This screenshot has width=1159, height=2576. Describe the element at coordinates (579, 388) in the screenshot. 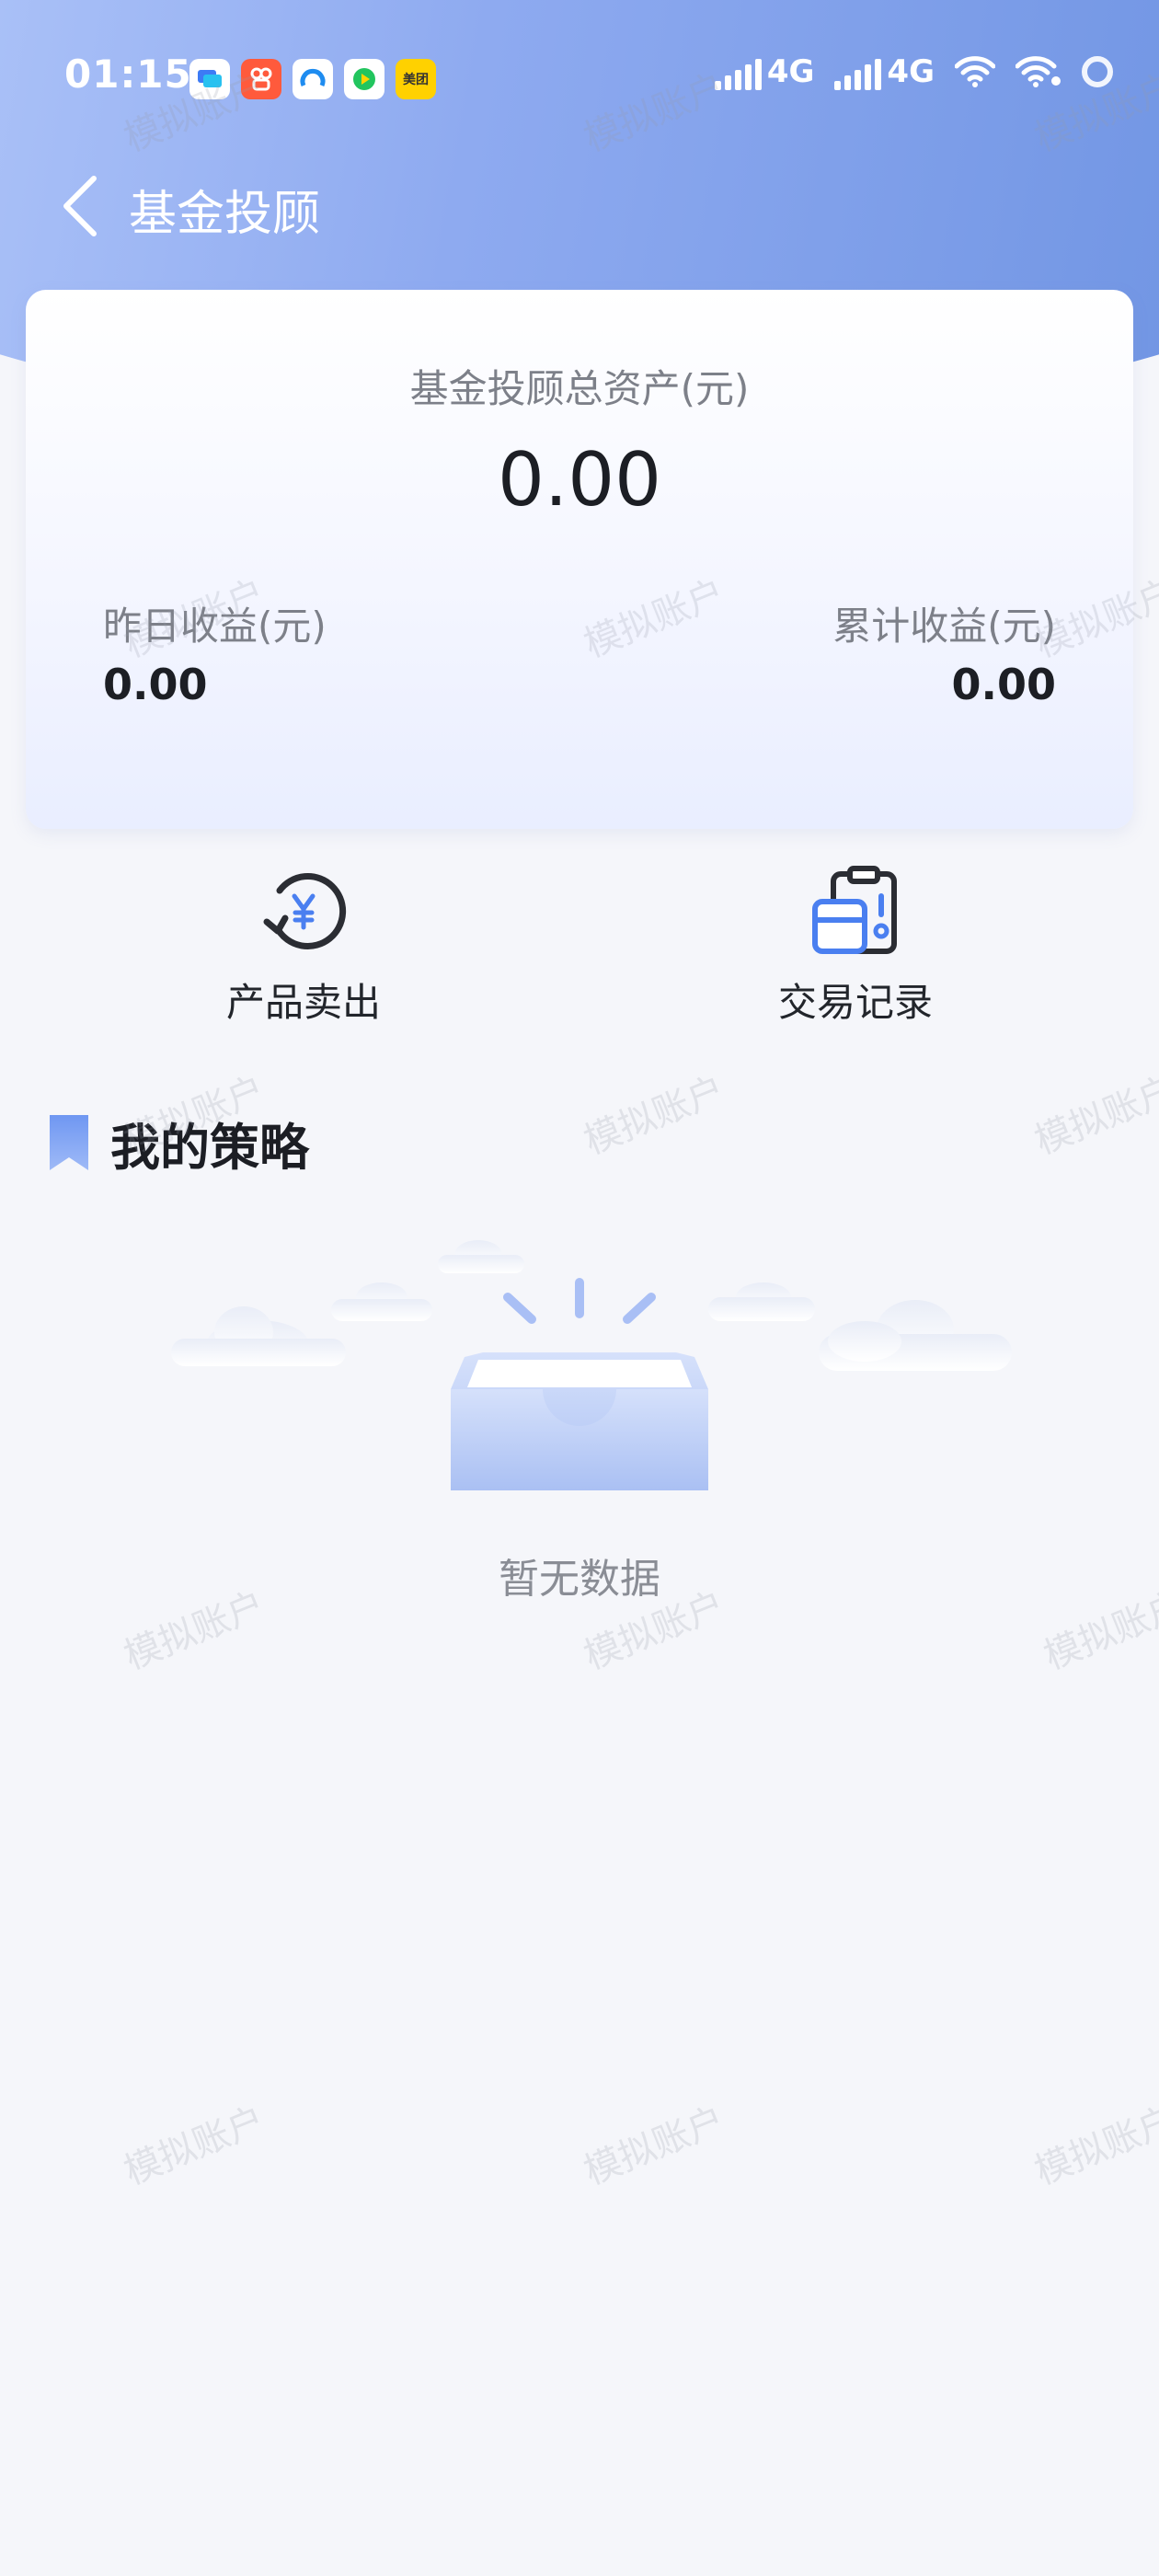

I see `total-assets-label: 基金投顾总资产(元)` at that location.